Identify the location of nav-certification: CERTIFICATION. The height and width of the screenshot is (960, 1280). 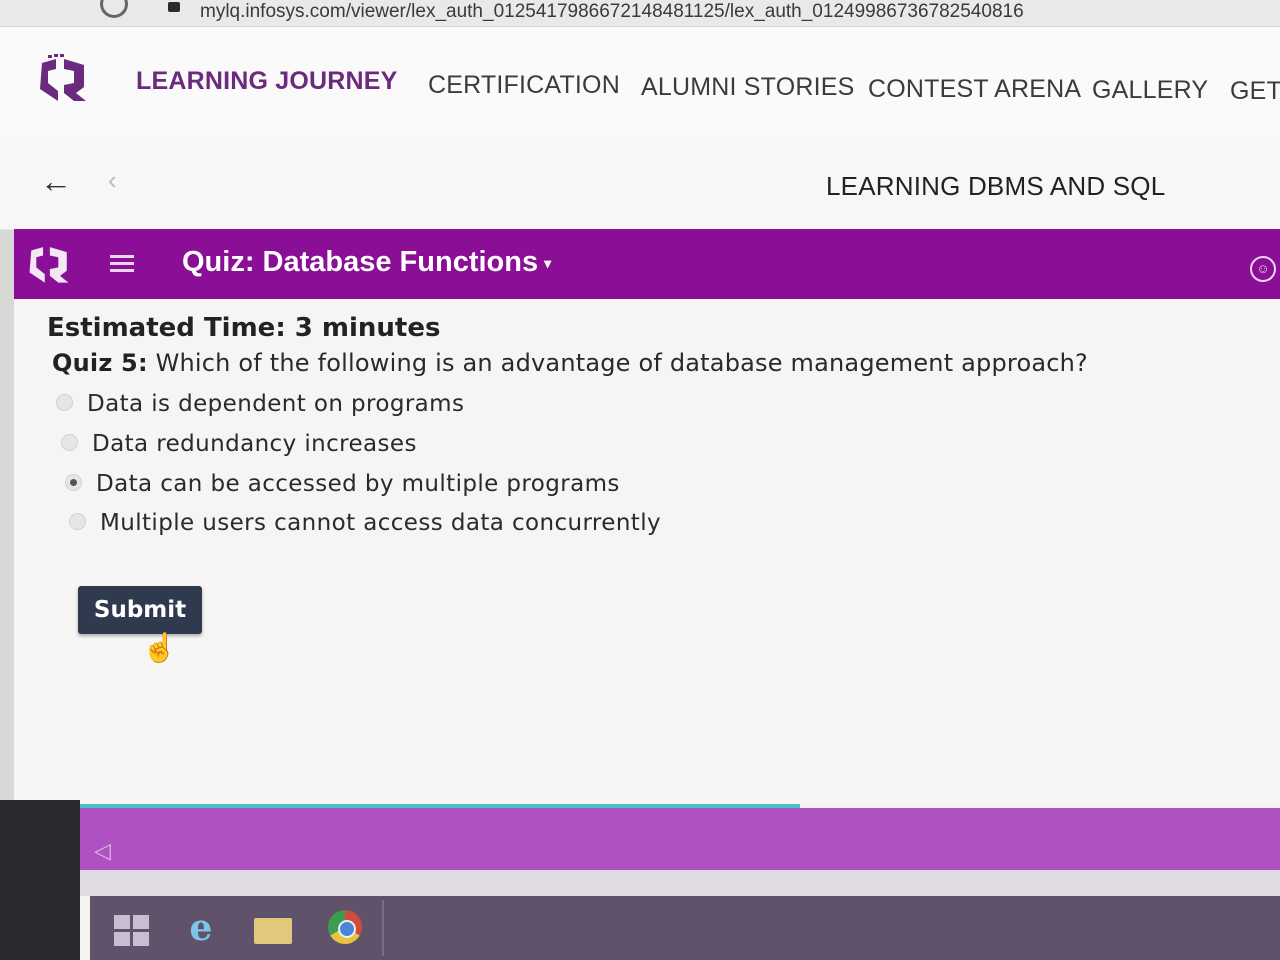
(524, 85).